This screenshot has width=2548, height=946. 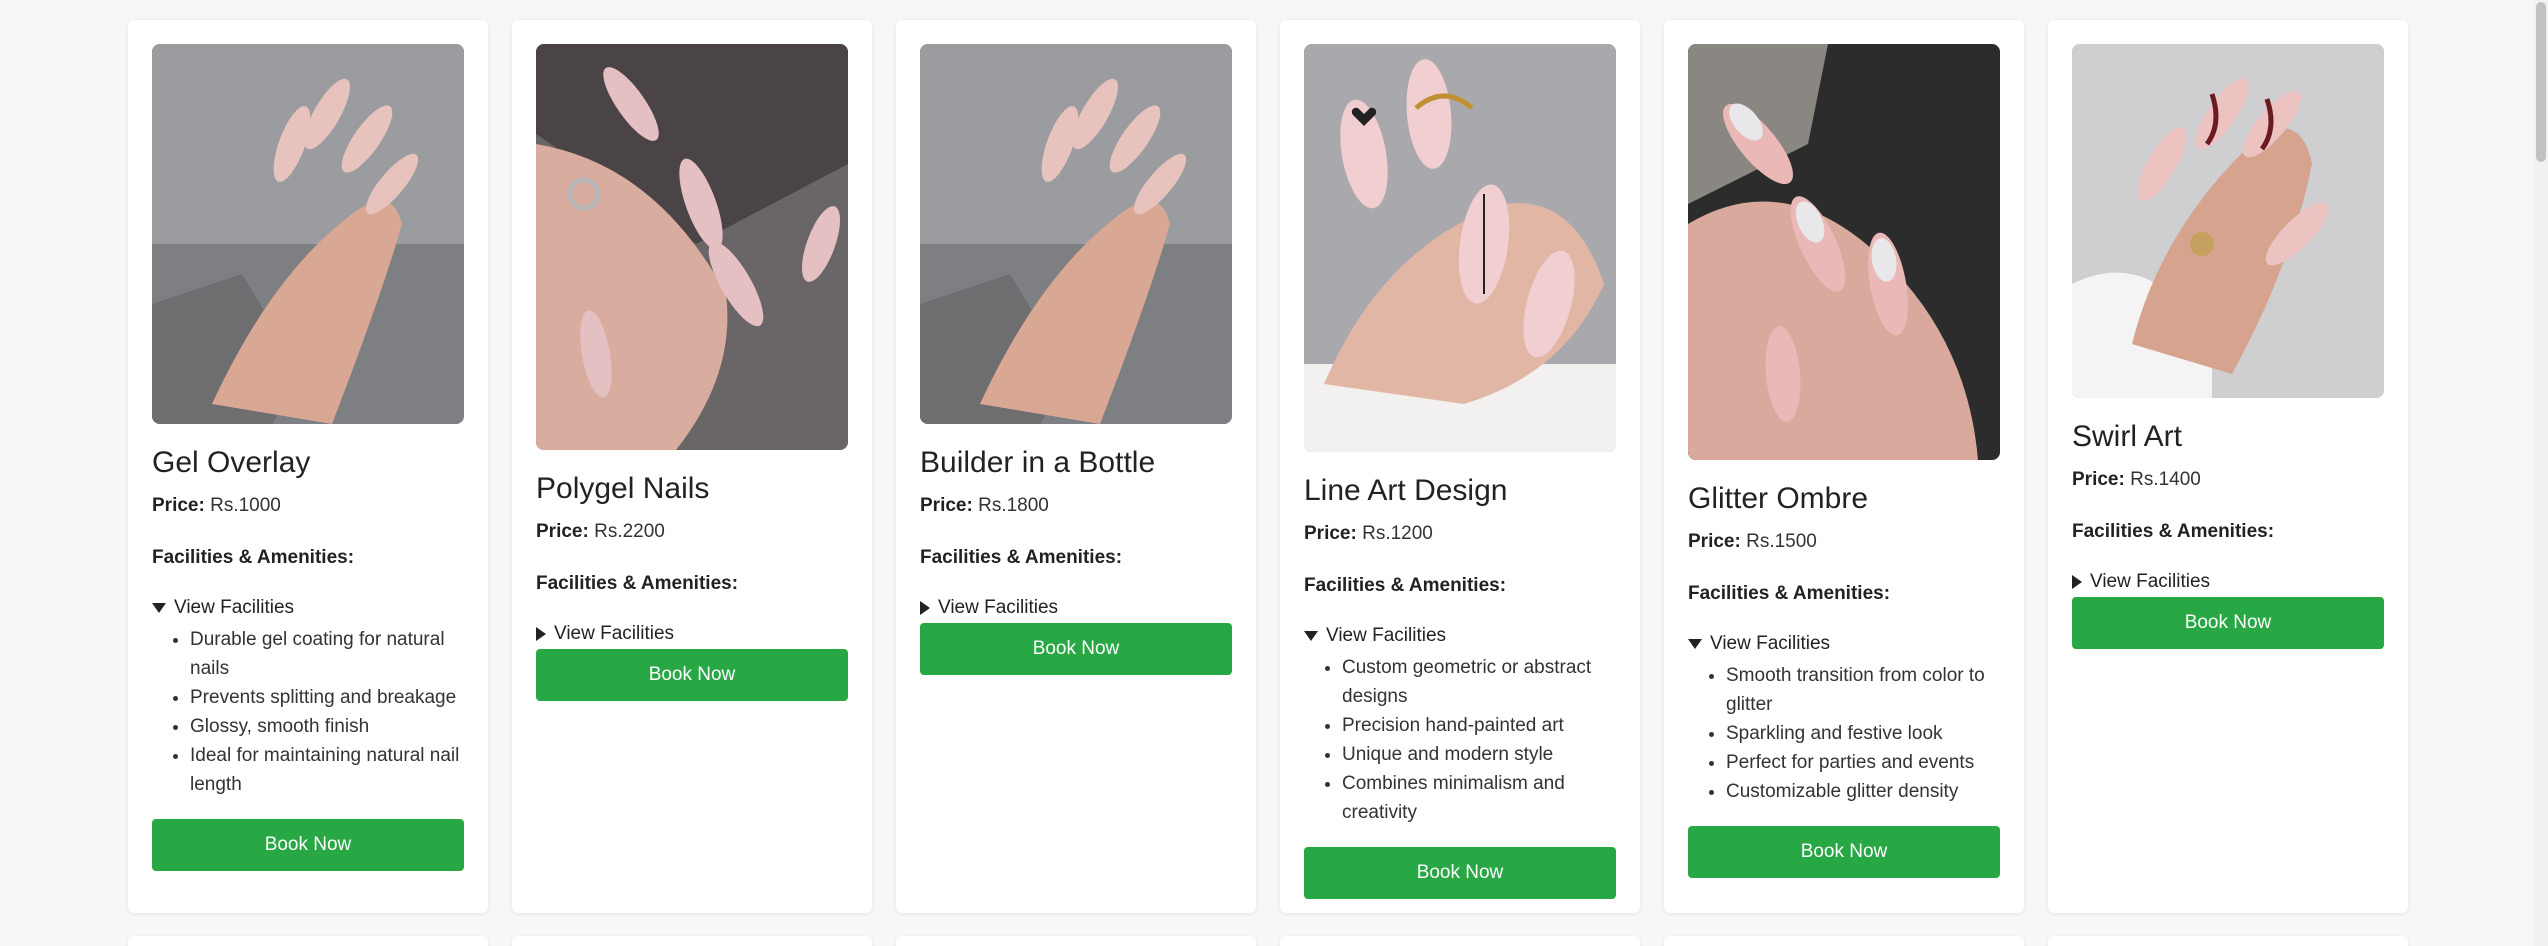 I want to click on list-item: Durable gel coating for natural nails, so click(x=327, y=654).